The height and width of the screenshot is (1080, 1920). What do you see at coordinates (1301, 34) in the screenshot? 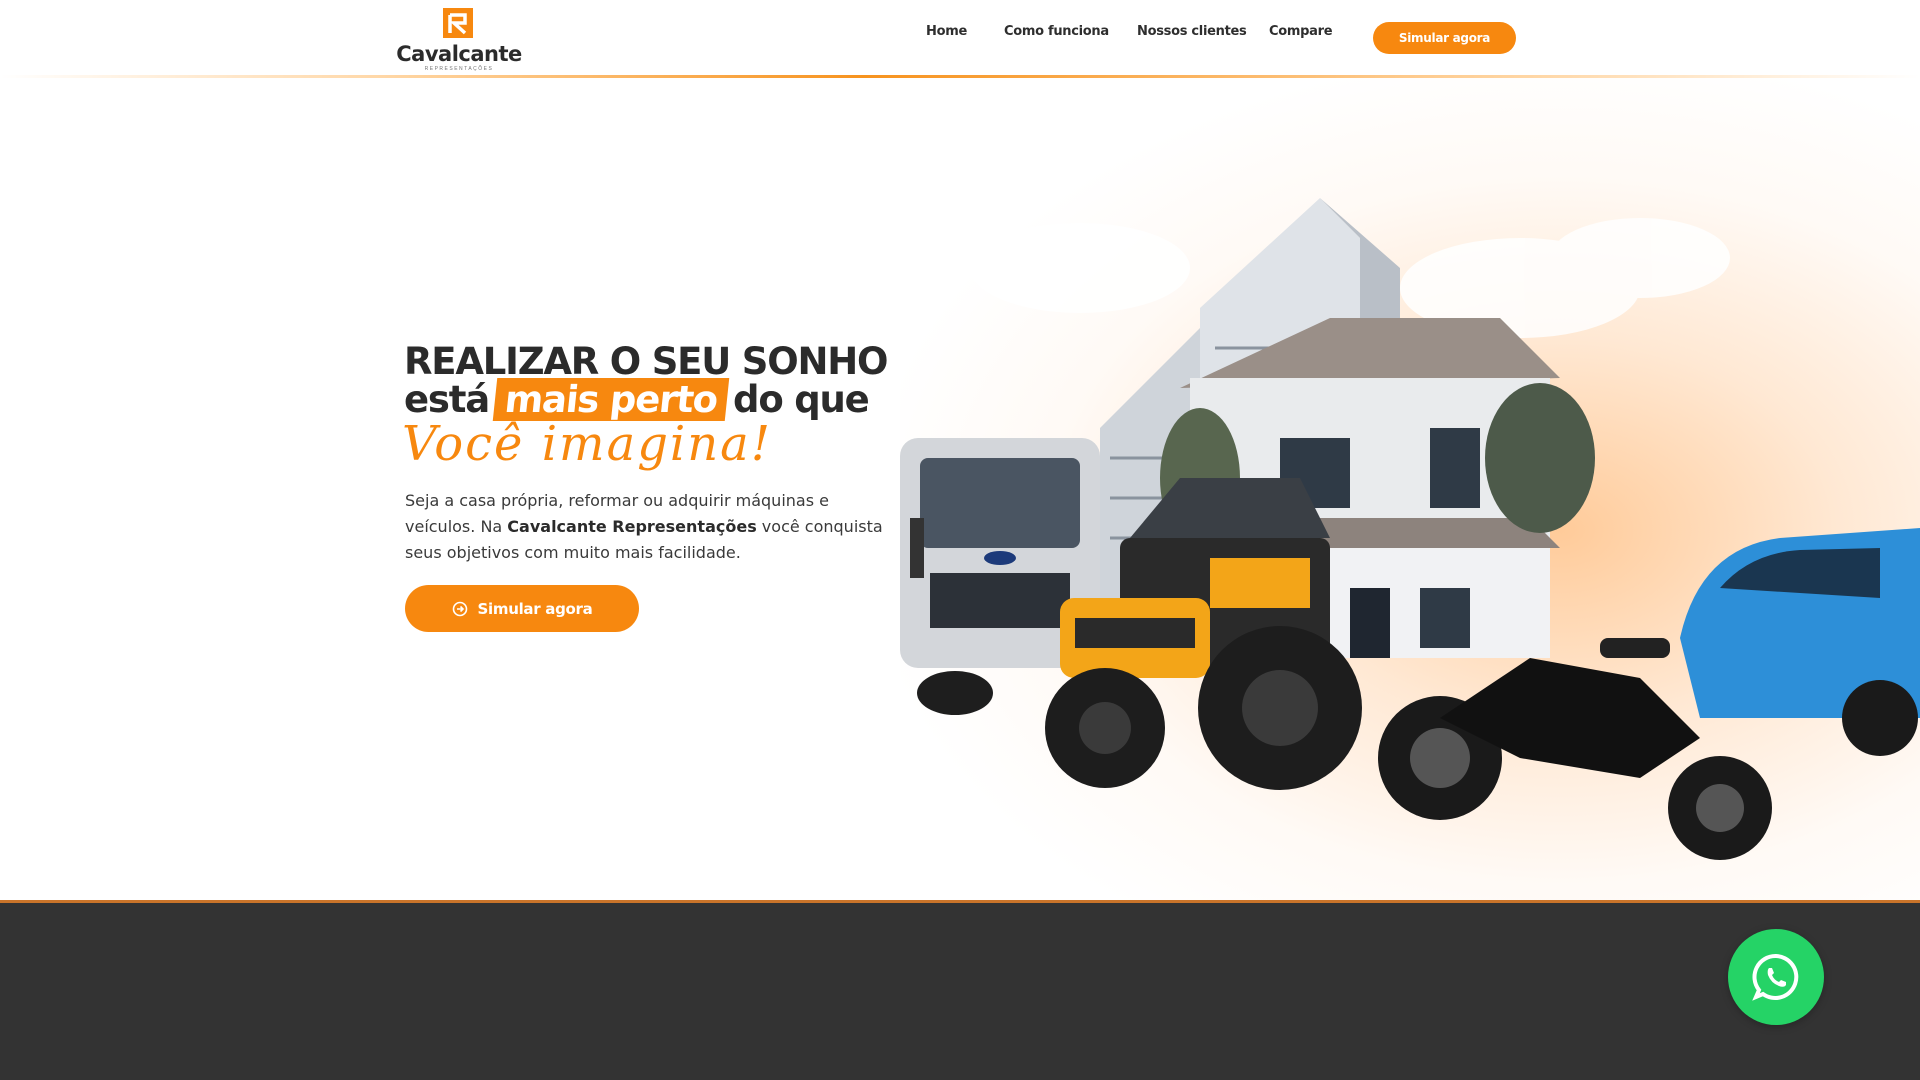
I see `nav-item-compare: Compare` at bounding box center [1301, 34].